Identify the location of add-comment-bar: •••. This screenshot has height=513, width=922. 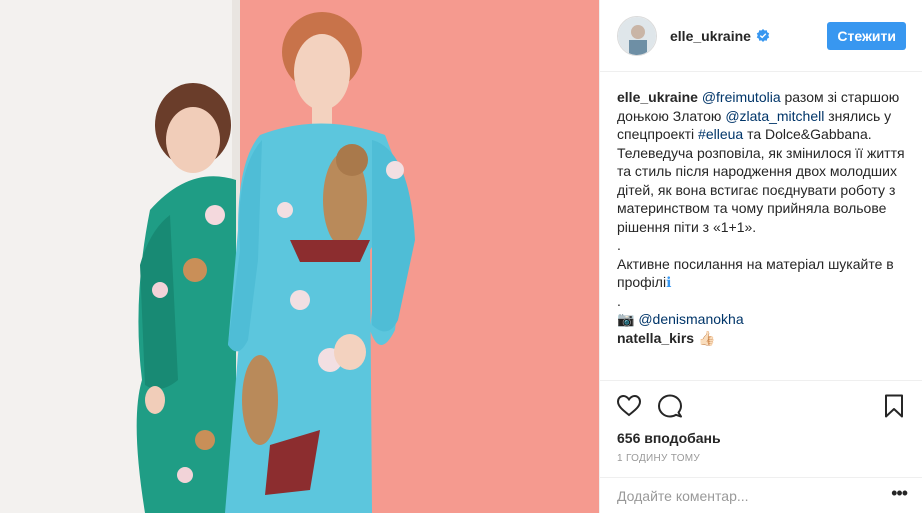
(761, 495).